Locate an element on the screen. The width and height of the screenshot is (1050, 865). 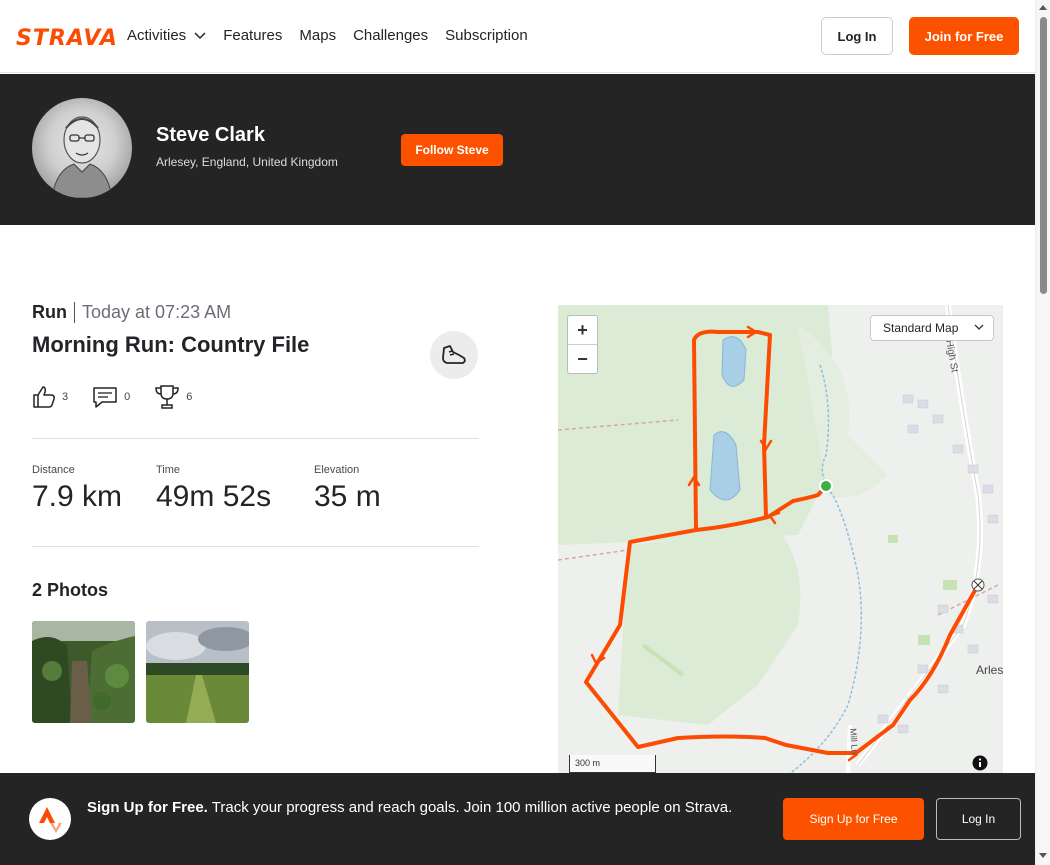
comments-button: 0 is located at coordinates (111, 397).